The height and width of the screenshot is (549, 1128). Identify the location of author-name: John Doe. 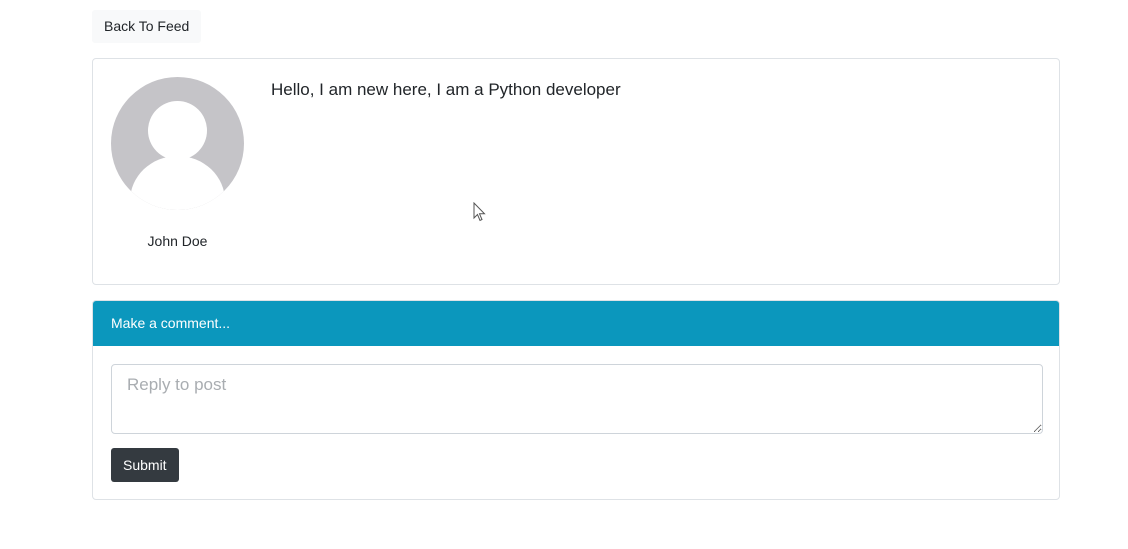
(177, 241).